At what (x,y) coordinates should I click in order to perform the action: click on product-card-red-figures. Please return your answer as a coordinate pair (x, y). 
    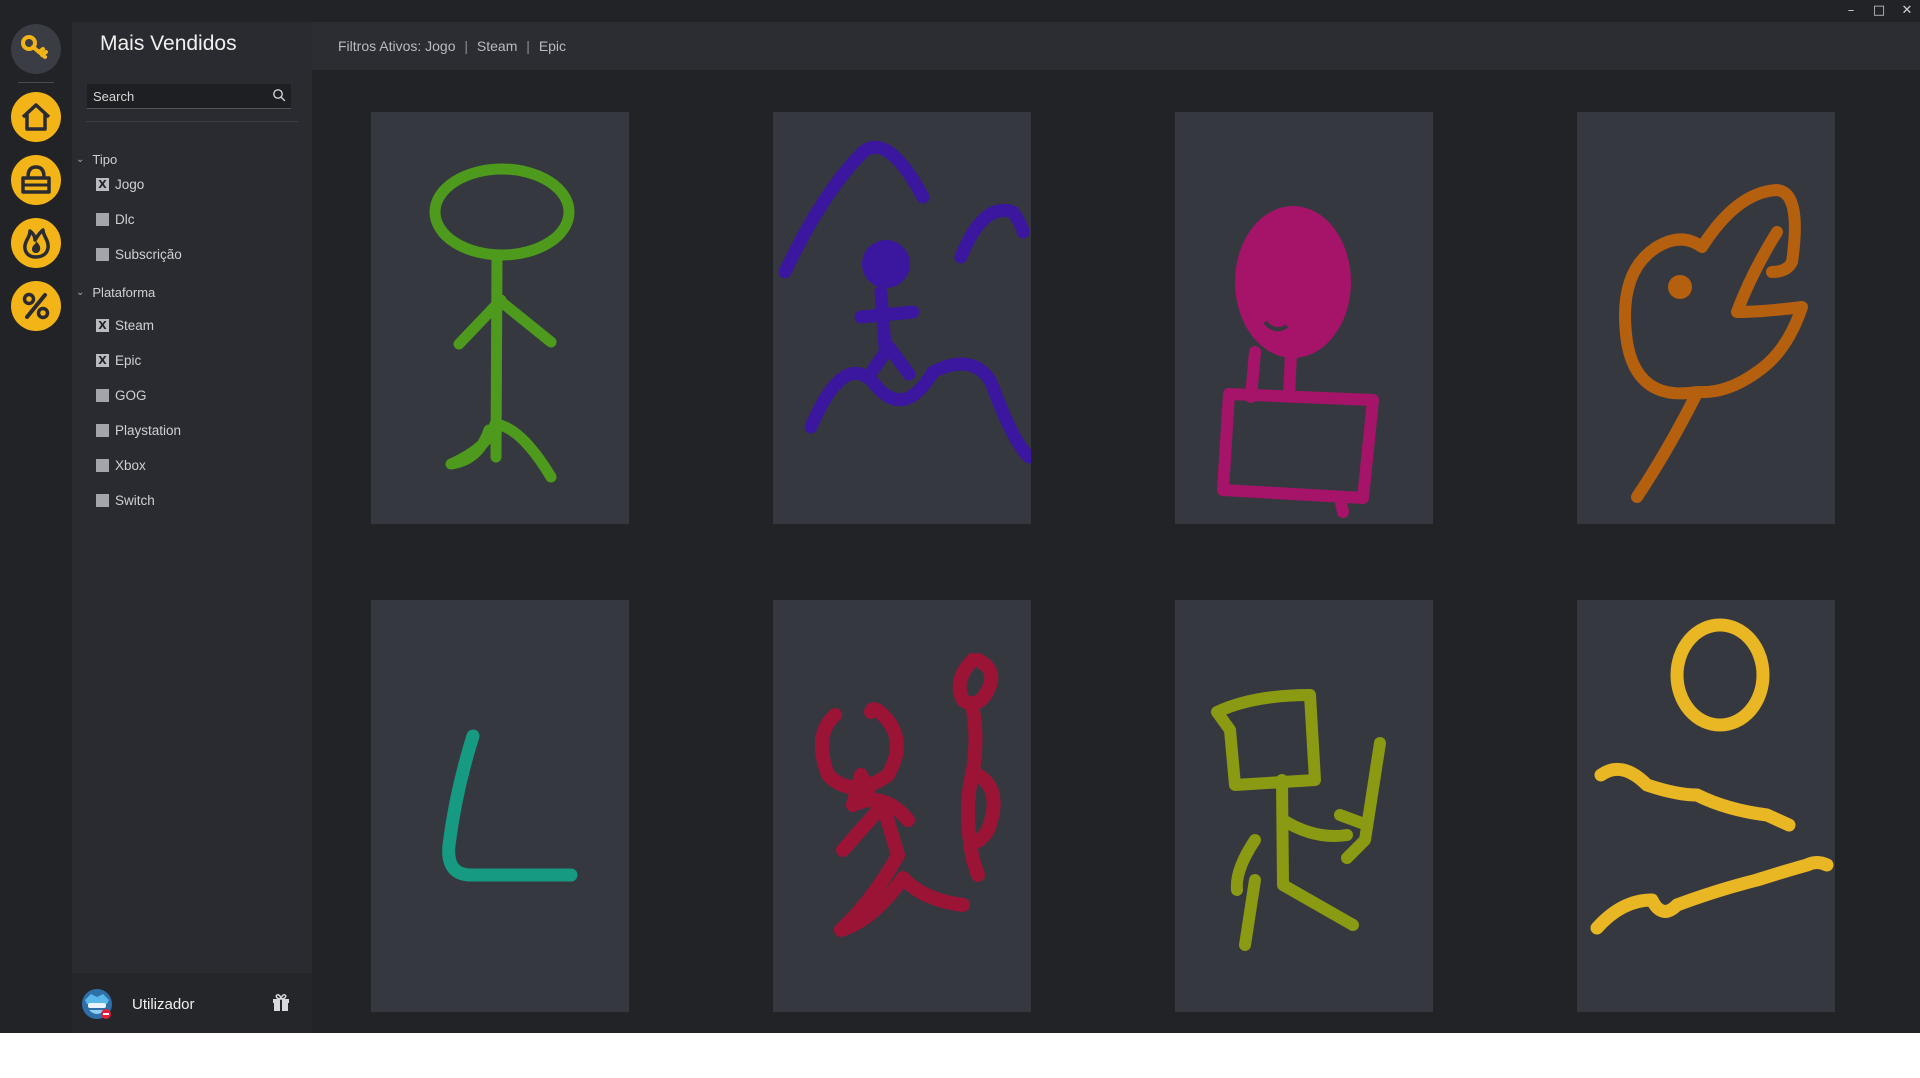
    Looking at the image, I should click on (902, 806).